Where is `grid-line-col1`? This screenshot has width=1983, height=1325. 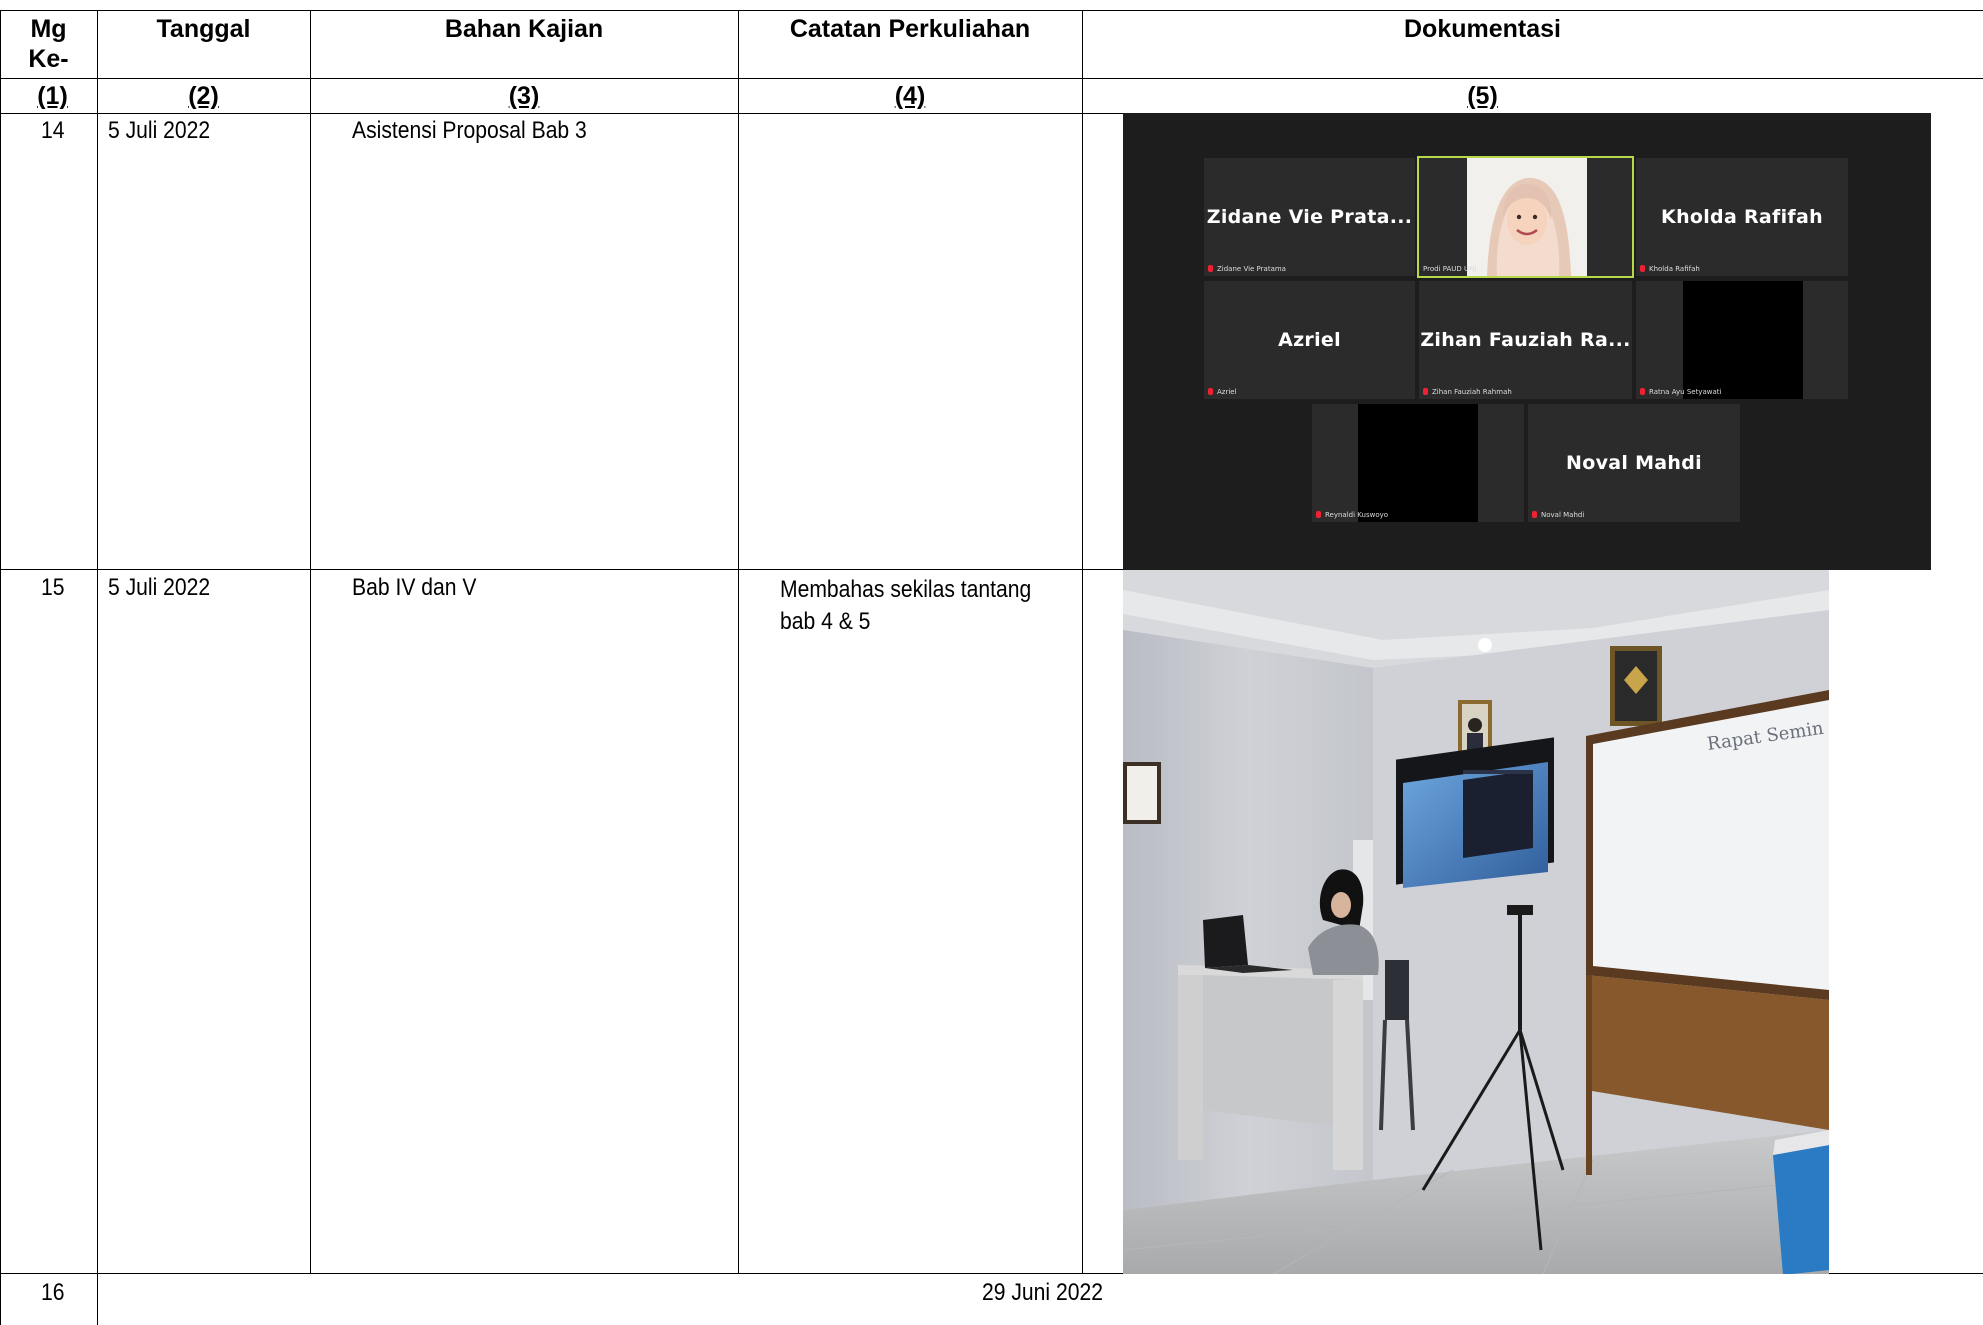
grid-line-col1 is located at coordinates (97, 667).